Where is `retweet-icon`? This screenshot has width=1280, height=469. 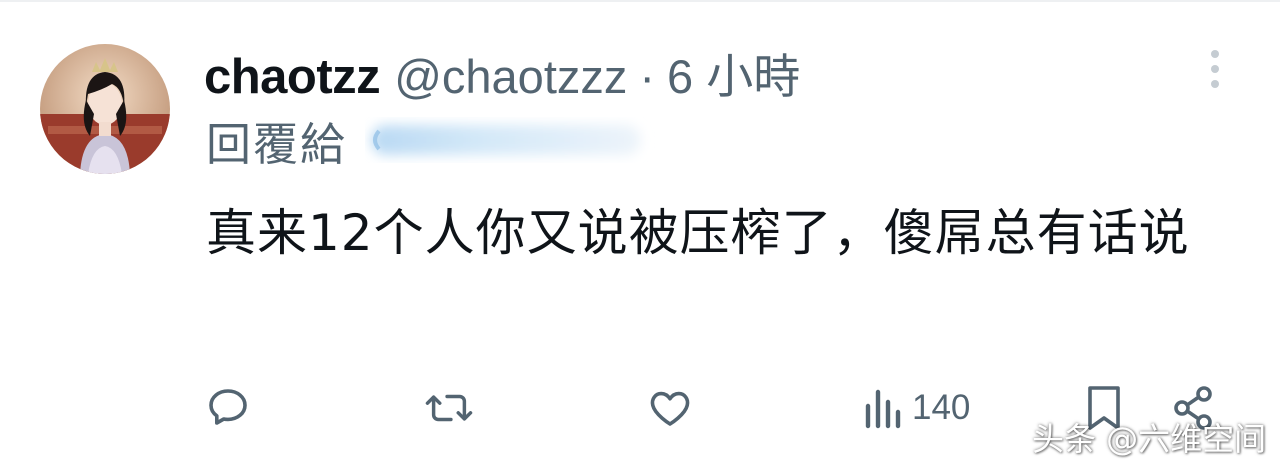
retweet-icon is located at coordinates (449, 408).